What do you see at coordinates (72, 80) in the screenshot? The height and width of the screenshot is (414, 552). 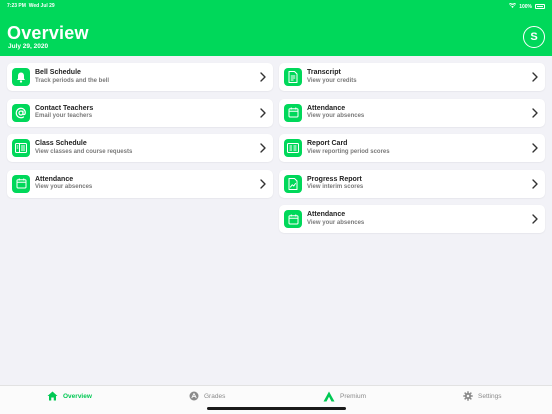 I see `card-subtitle: Track periods and the bell` at bounding box center [72, 80].